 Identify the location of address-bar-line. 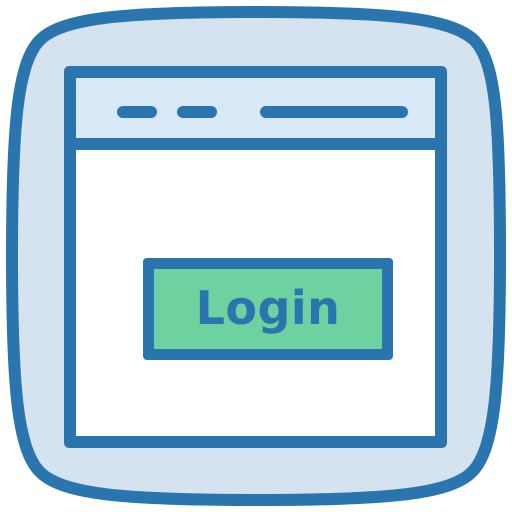
(334, 112).